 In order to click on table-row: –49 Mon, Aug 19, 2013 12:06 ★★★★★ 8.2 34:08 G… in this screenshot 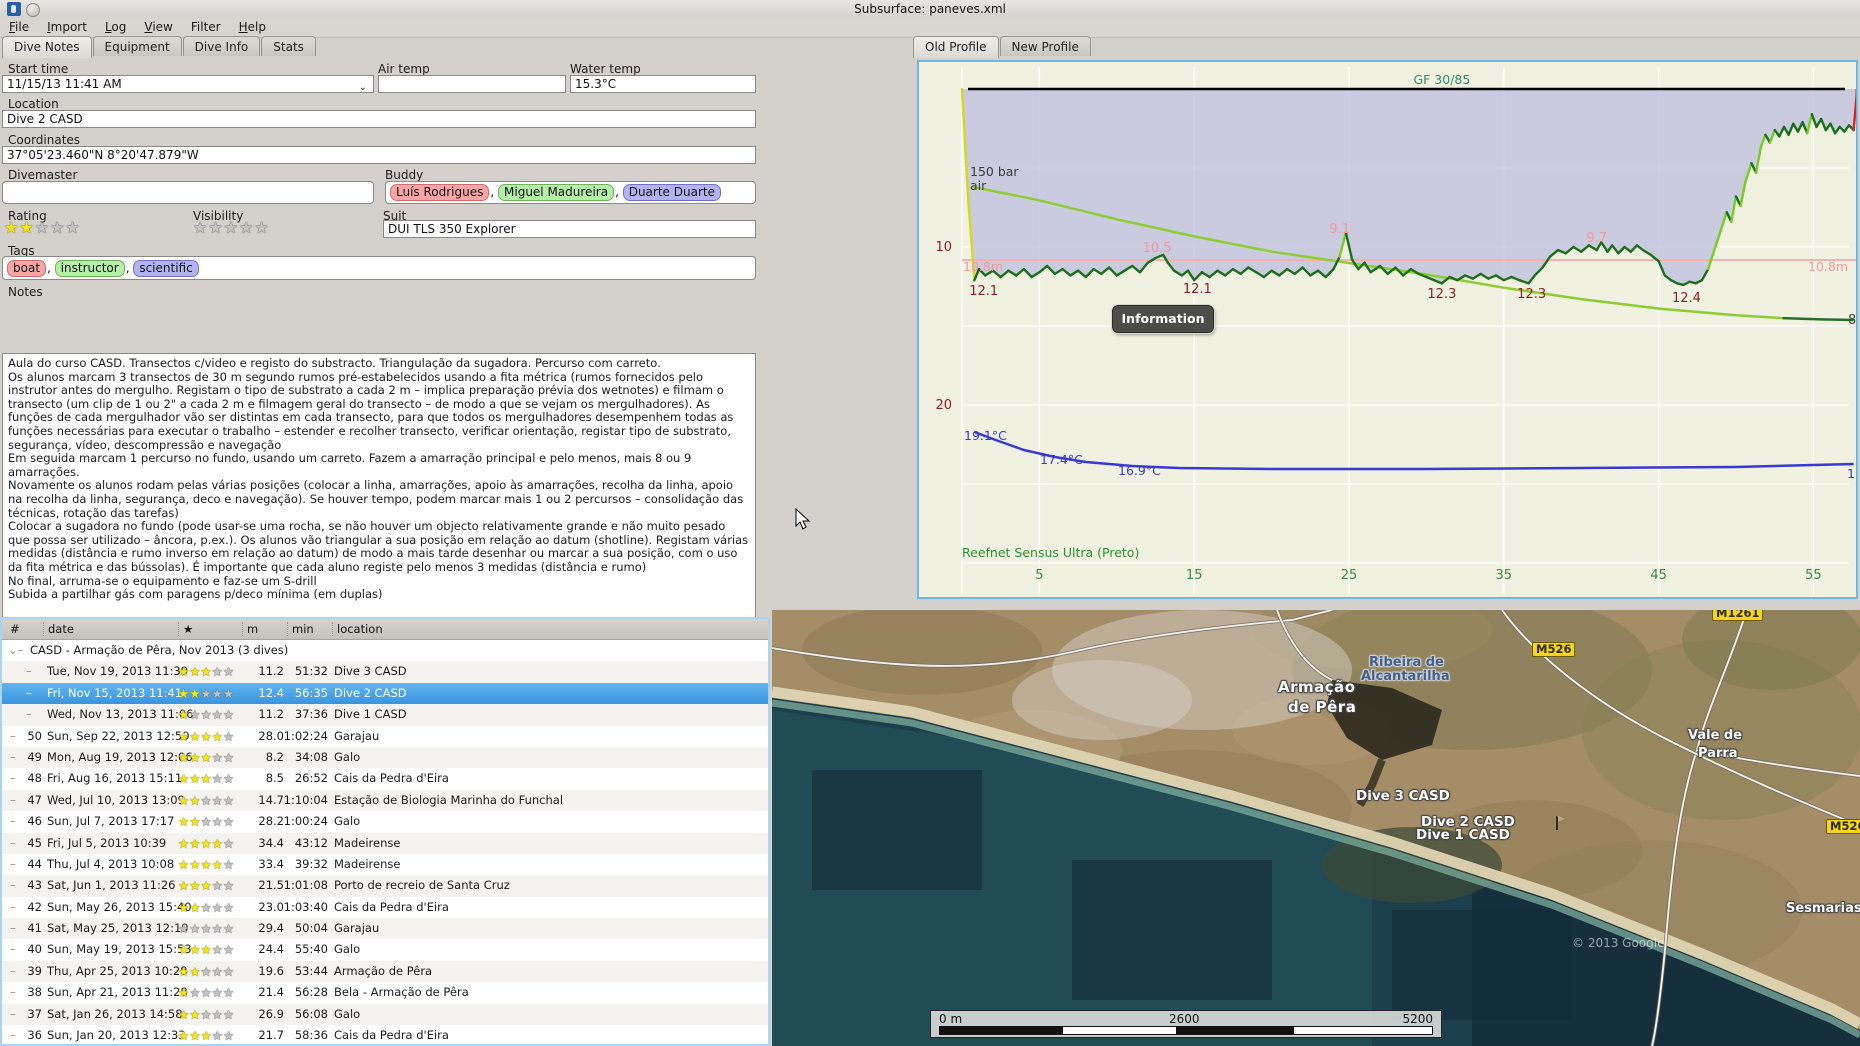, I will do `click(385, 757)`.